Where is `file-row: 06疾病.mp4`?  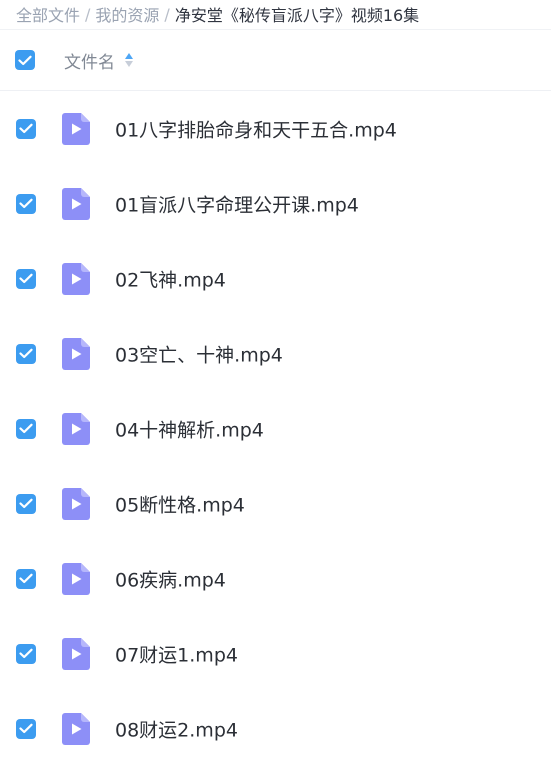 file-row: 06疾病.mp4 is located at coordinates (275, 578).